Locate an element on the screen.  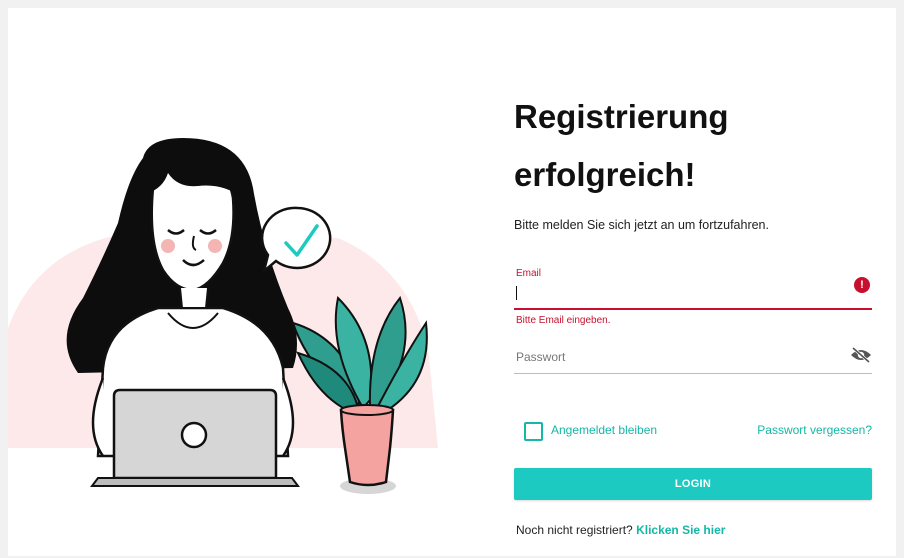
email-field: Email ! is located at coordinates (693, 287).